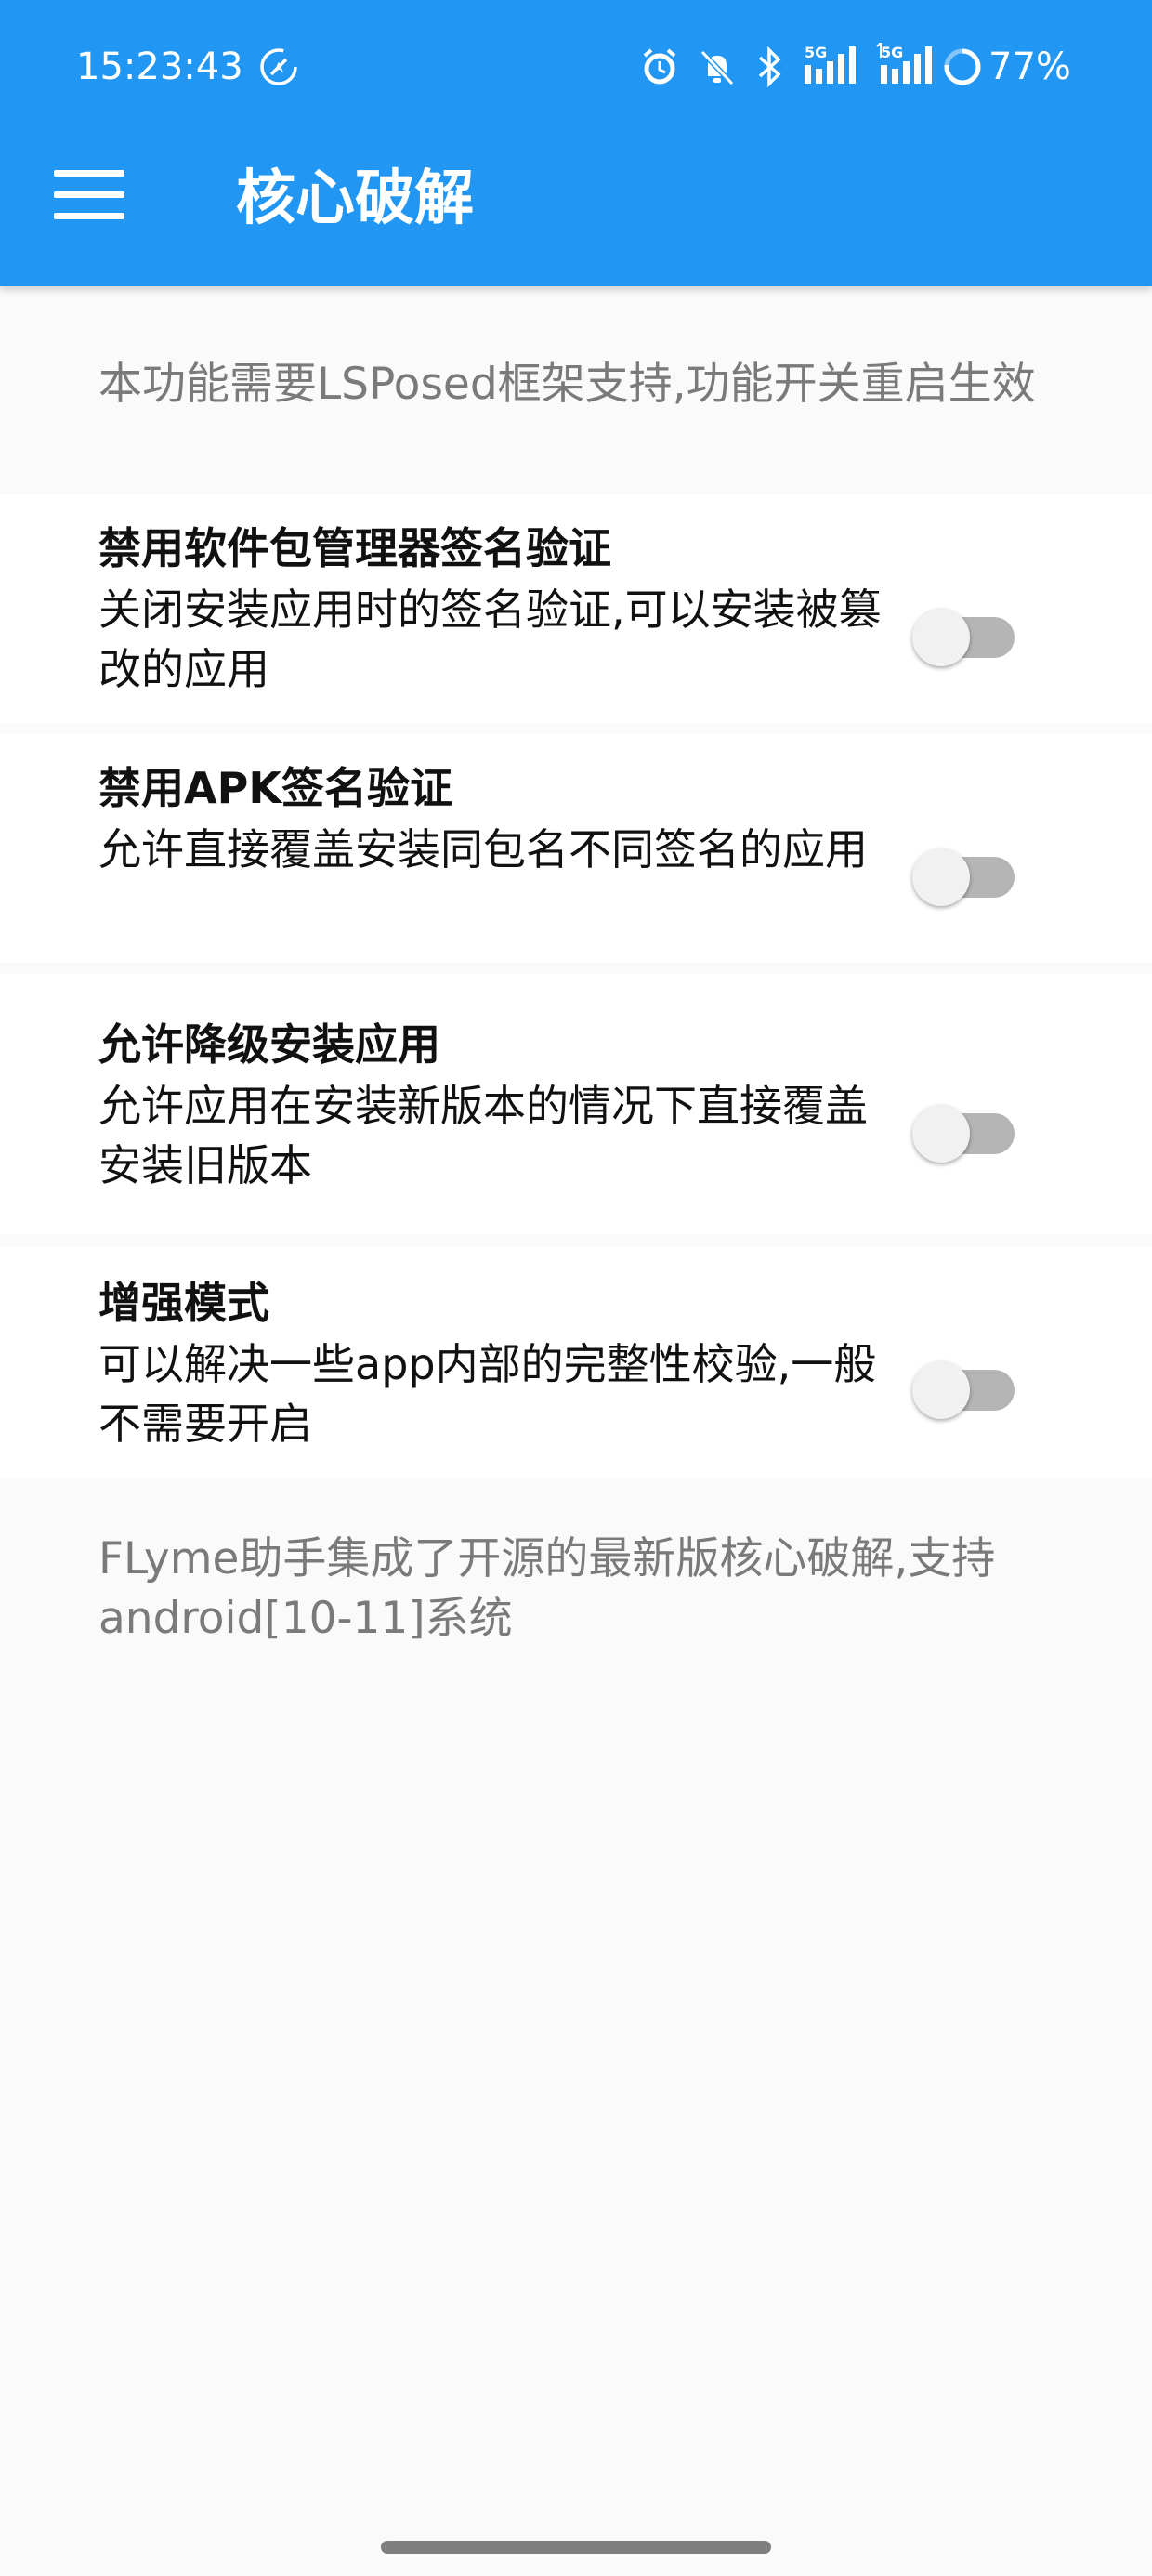 The image size is (1152, 2576). I want to click on setting-item-disable-pm-signature: 禁用软件包管理器签名验证 关闭安装应用时的签名验证,可以安装被篡改的应用, so click(576, 608).